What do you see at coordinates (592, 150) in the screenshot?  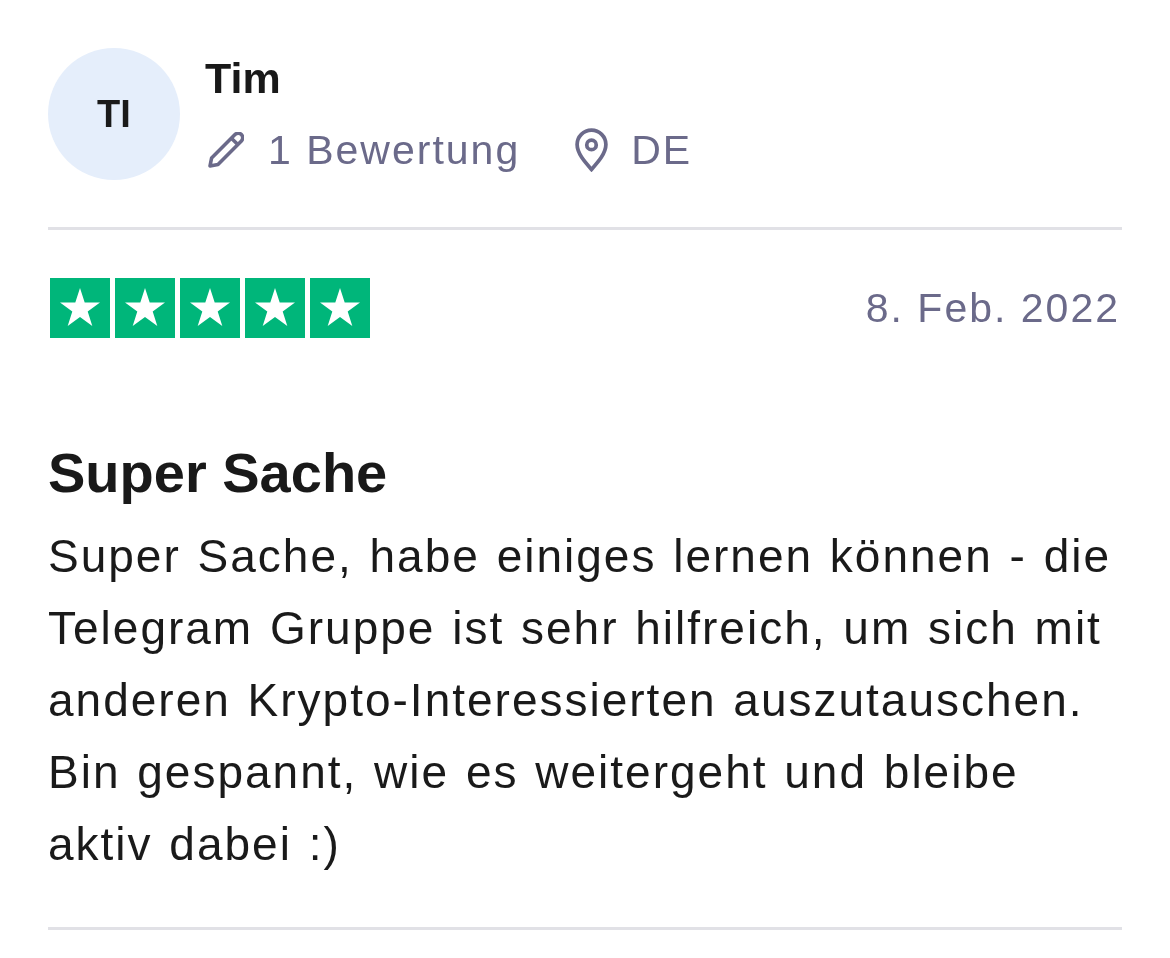 I see `location-pin-icon` at bounding box center [592, 150].